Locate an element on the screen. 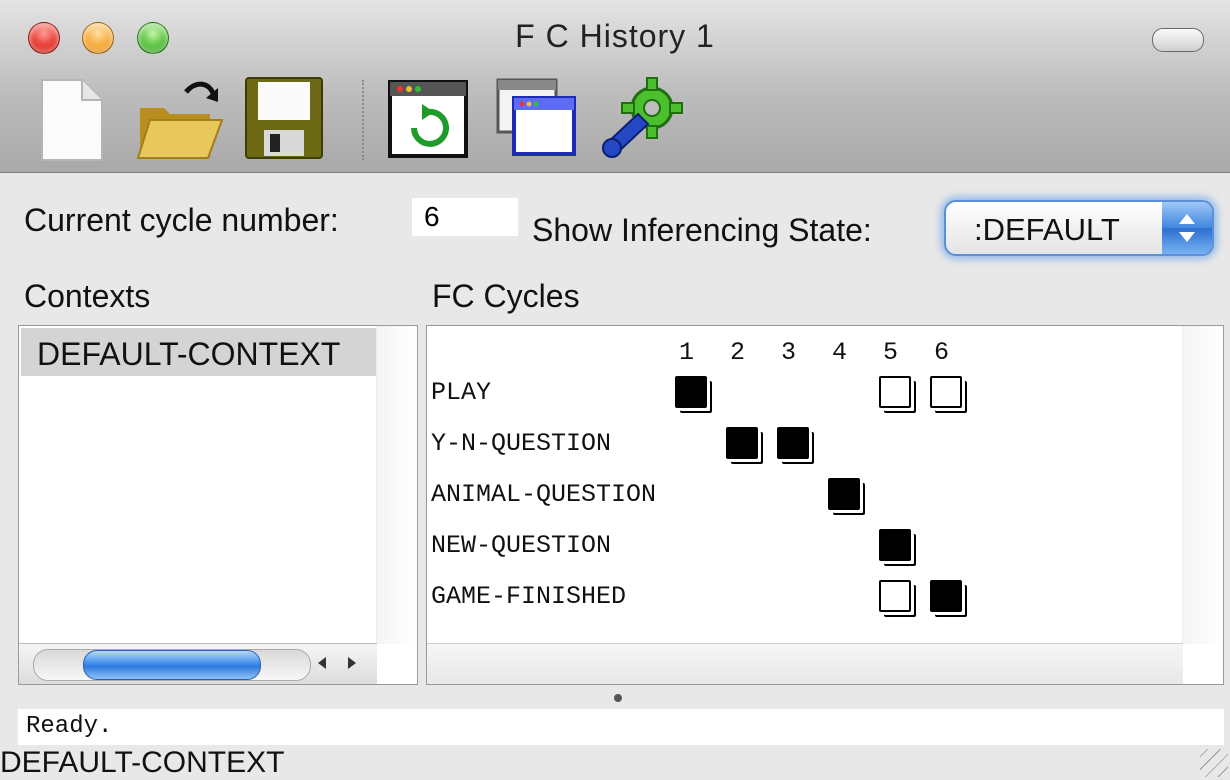  cycle-column-header: 2 is located at coordinates (738, 352).